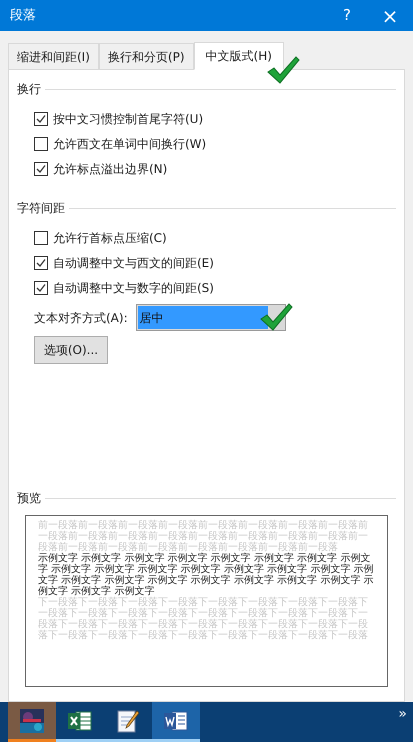  Describe the element at coordinates (133, 288) in the screenshot. I see `option-label: 自动调整中文与数字的间距(S)` at that location.